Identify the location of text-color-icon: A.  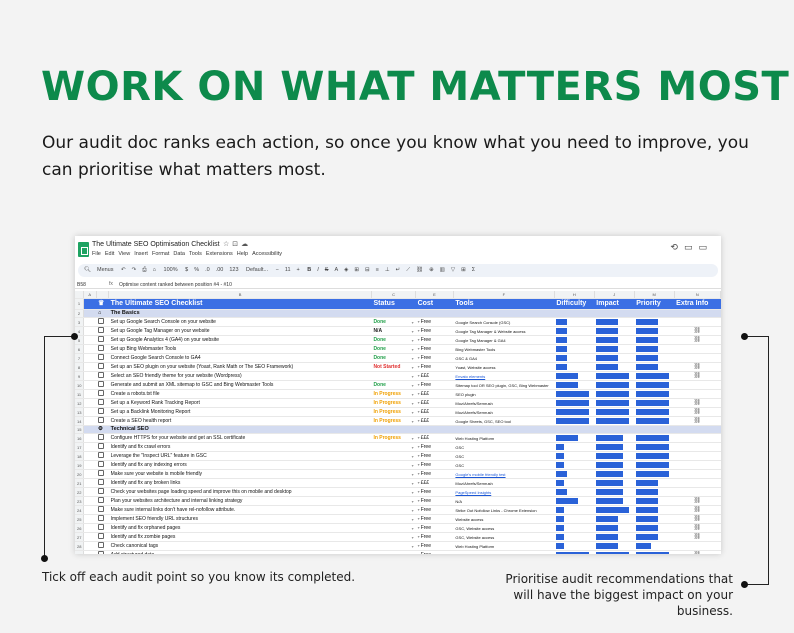
(336, 270).